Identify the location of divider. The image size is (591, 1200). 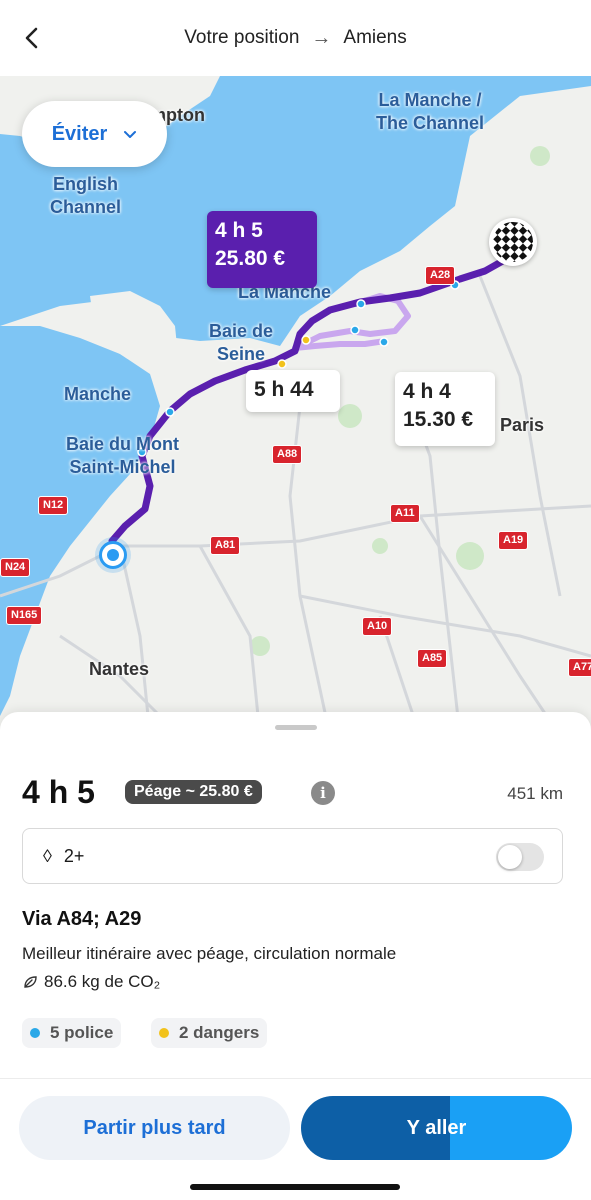
(295, 1078).